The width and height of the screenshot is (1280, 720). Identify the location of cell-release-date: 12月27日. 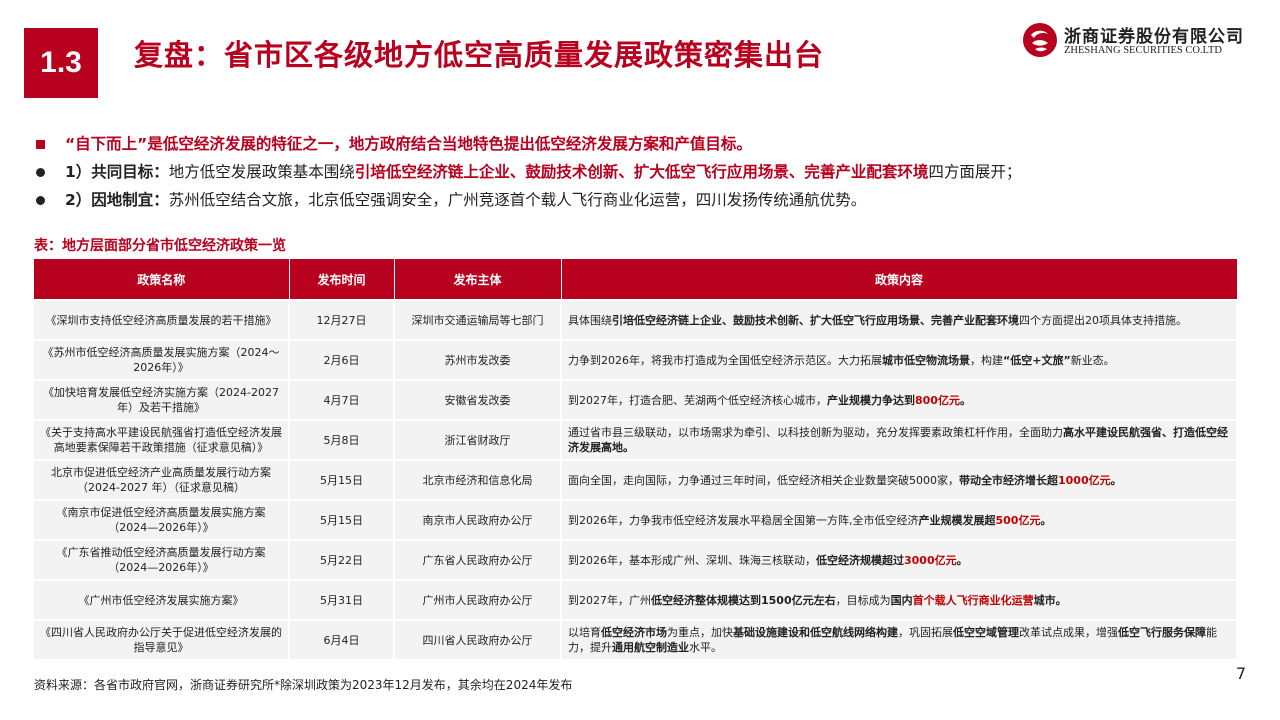
(342, 319).